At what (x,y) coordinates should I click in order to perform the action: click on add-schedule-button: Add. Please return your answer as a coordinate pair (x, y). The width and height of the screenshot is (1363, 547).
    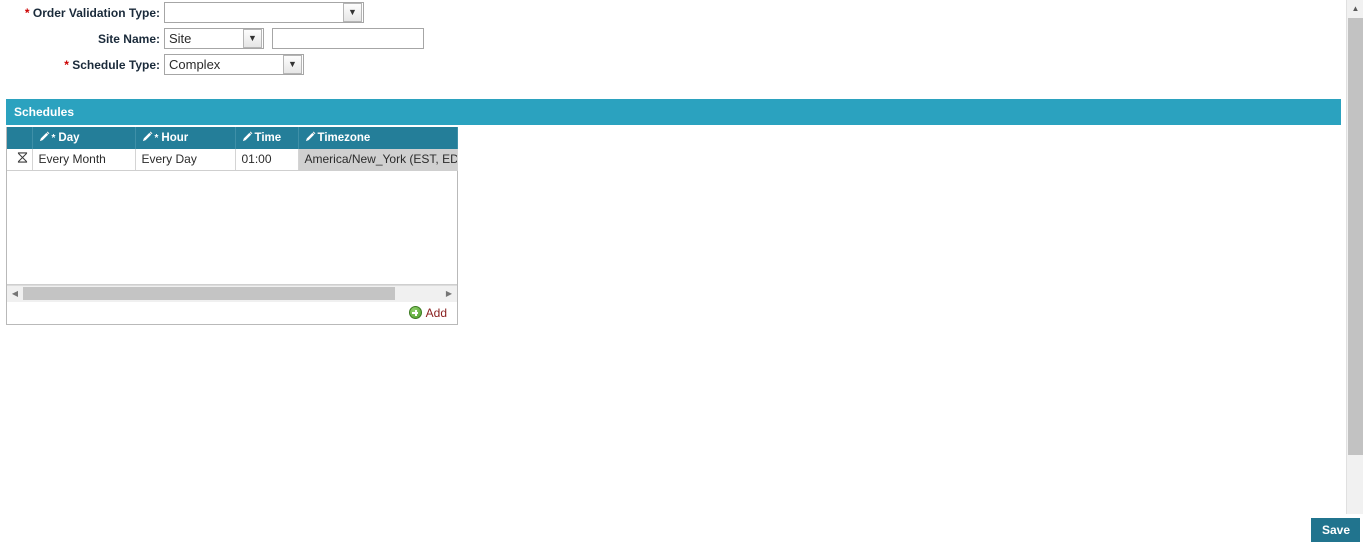
    Looking at the image, I should click on (427, 312).